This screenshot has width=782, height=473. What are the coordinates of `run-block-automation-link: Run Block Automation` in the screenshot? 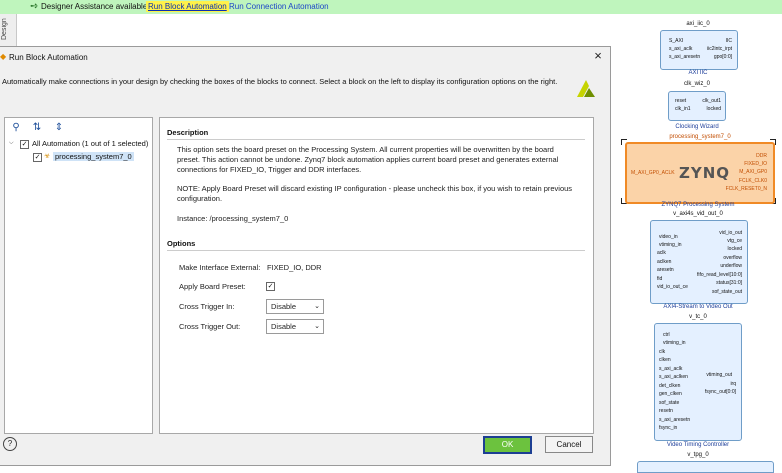 It's located at (187, 6).